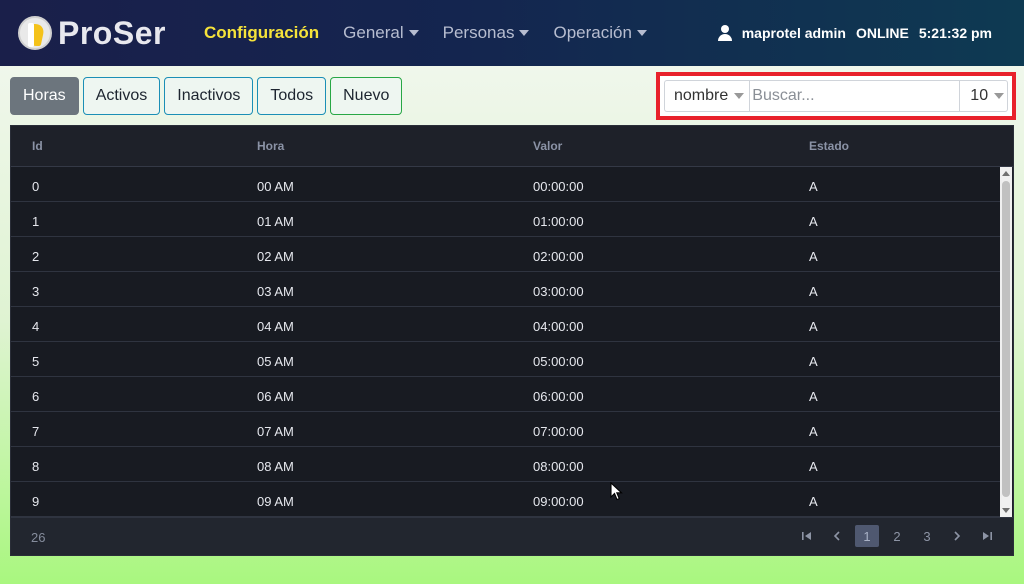 This screenshot has width=1024, height=584. Describe the element at coordinates (897, 536) in the screenshot. I see `page-button-2: 2` at that location.